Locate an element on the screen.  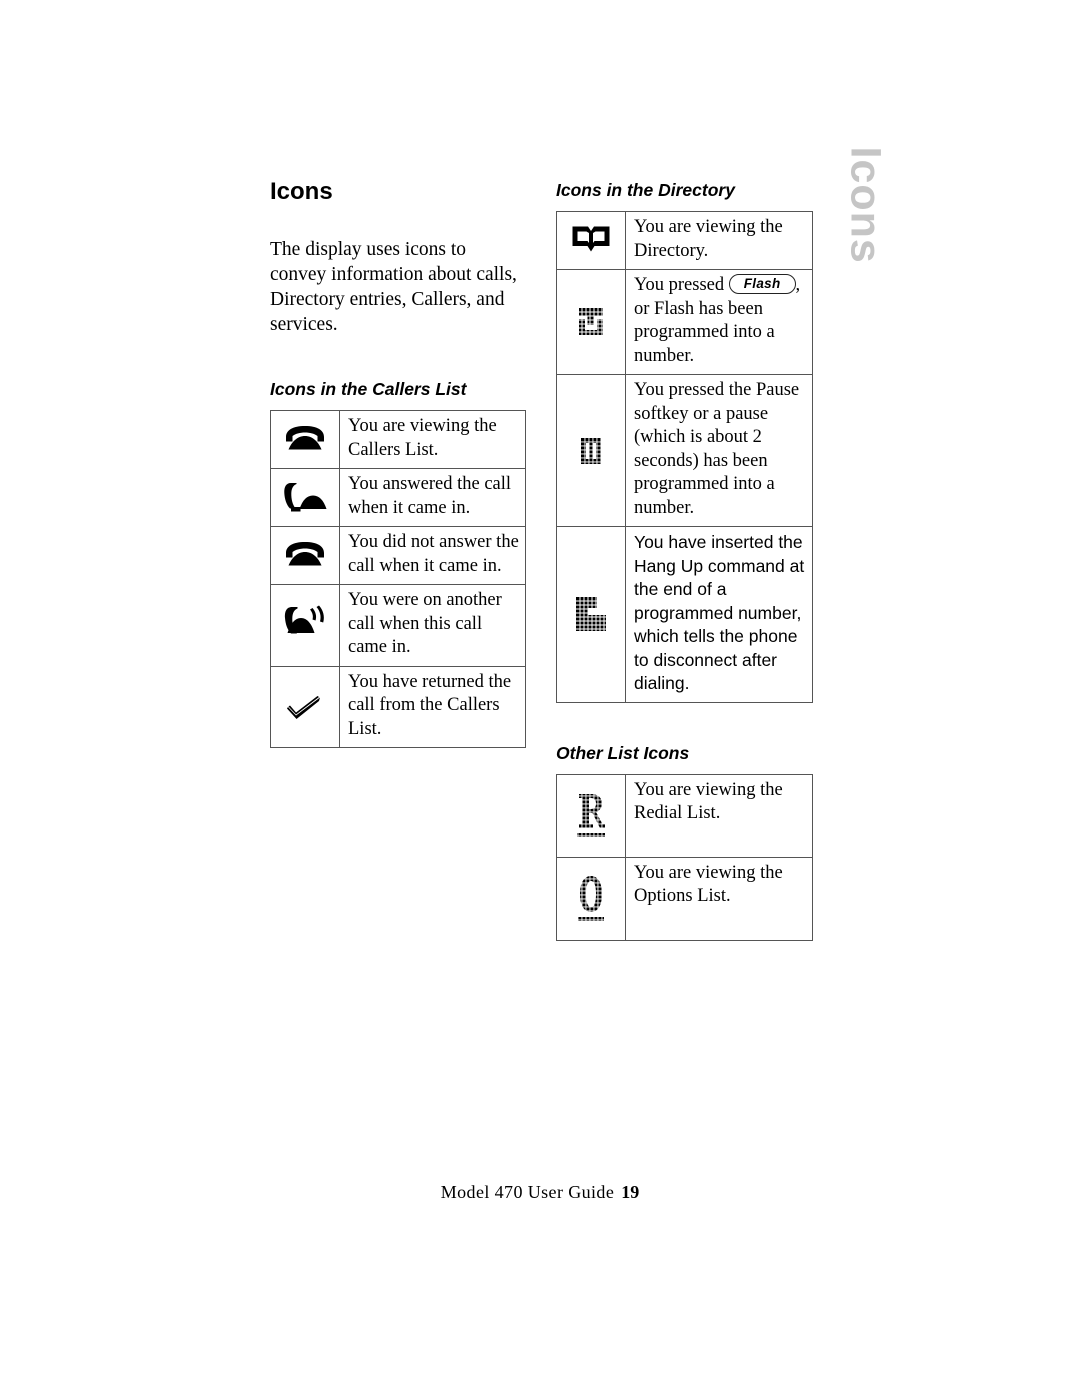
table-row: You are viewing the Directory. is located at coordinates (684, 240).